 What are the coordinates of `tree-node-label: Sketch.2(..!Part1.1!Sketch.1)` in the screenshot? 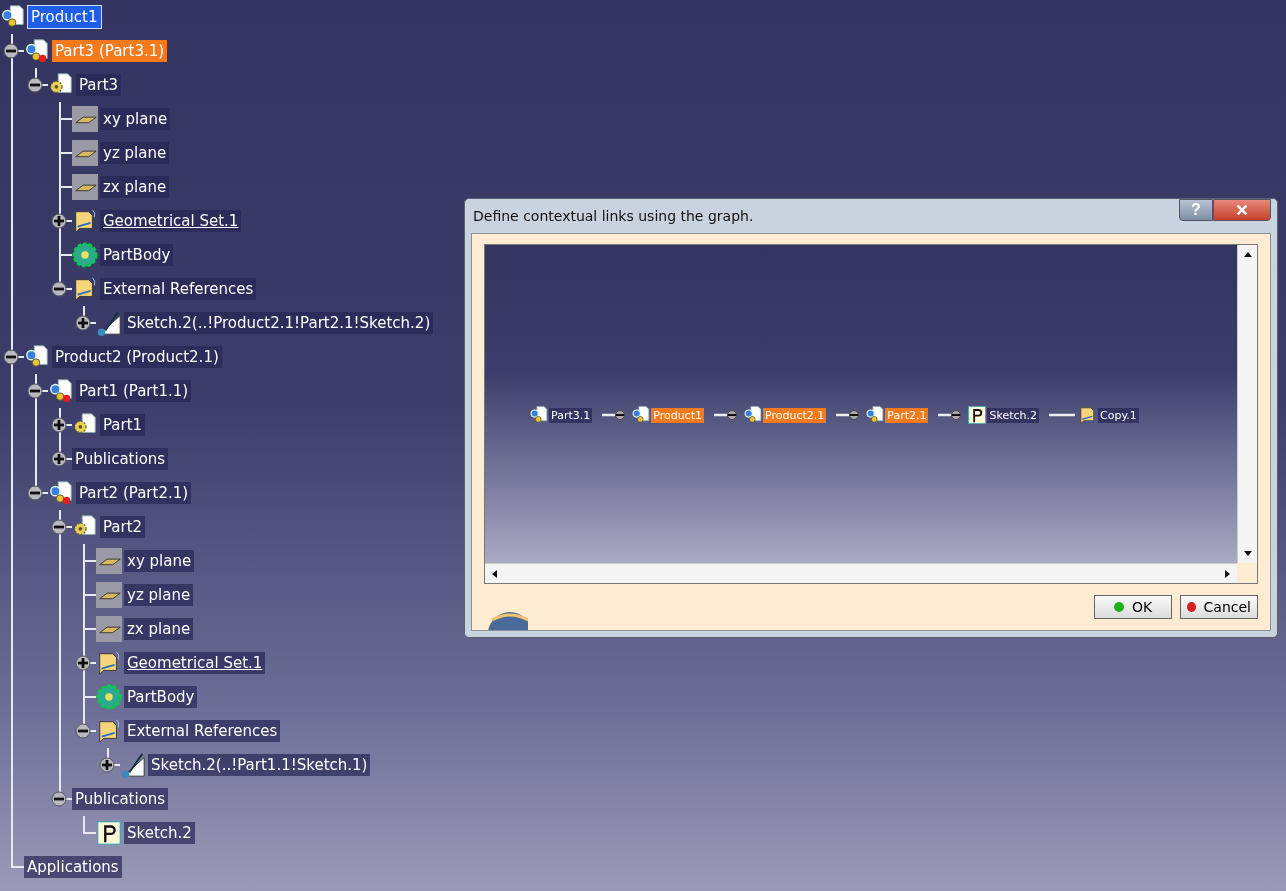 It's located at (259, 765).